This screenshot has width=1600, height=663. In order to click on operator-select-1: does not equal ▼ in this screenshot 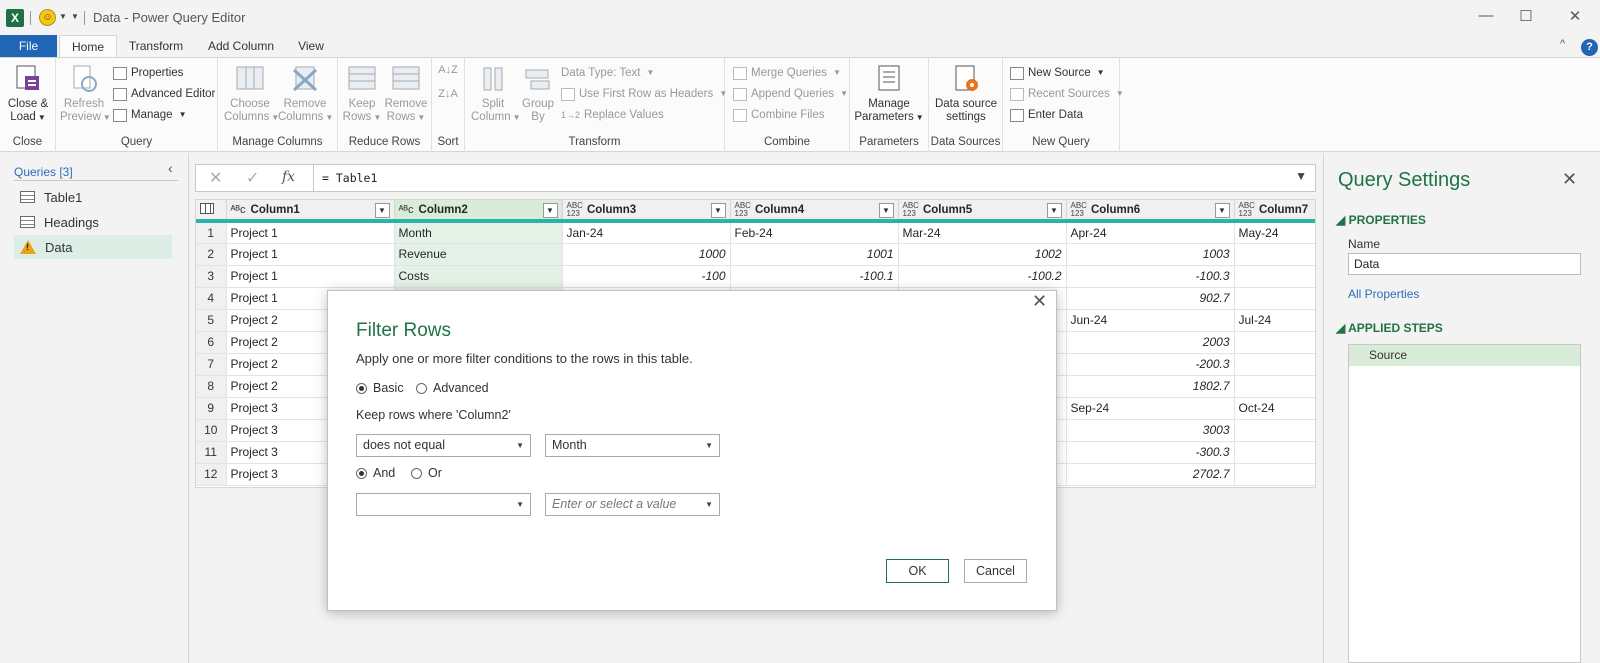, I will do `click(443, 445)`.